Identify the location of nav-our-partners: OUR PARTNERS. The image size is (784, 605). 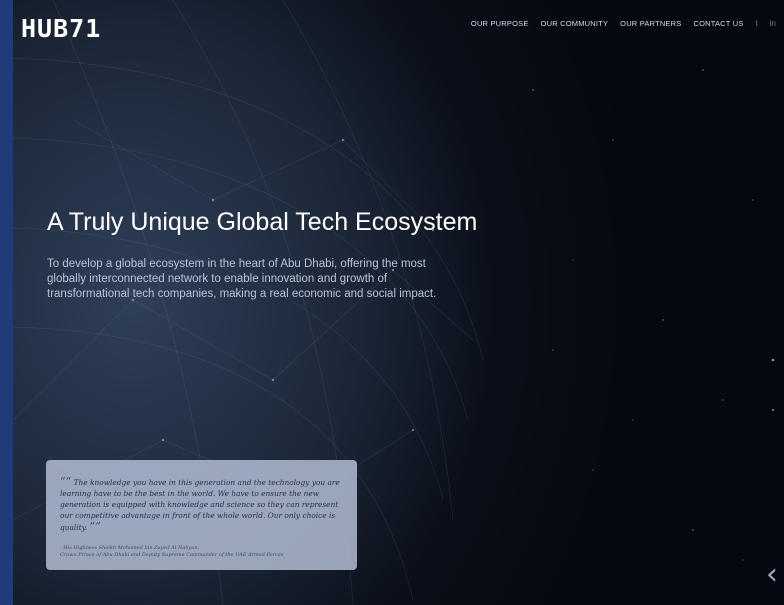
(650, 23).